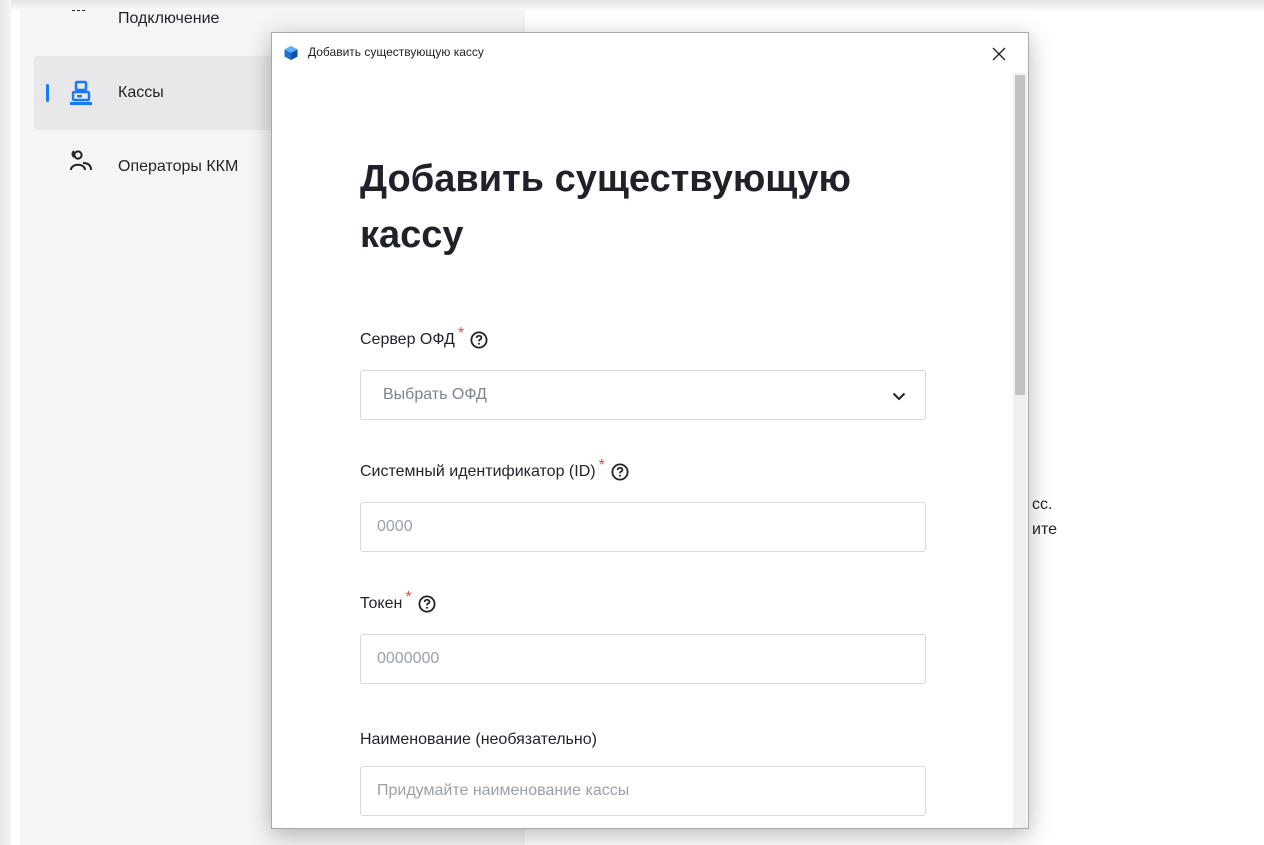 This screenshot has width=1264, height=845. I want to click on dialog-titlebar: Добавить существующую кассу, so click(650, 53).